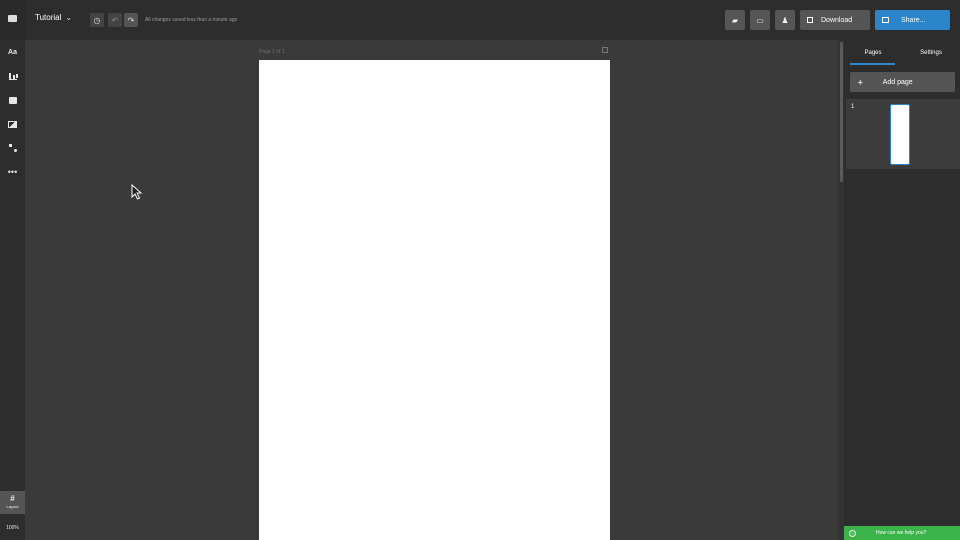 This screenshot has height=540, width=960. I want to click on photos-tool-button, so click(12, 124).